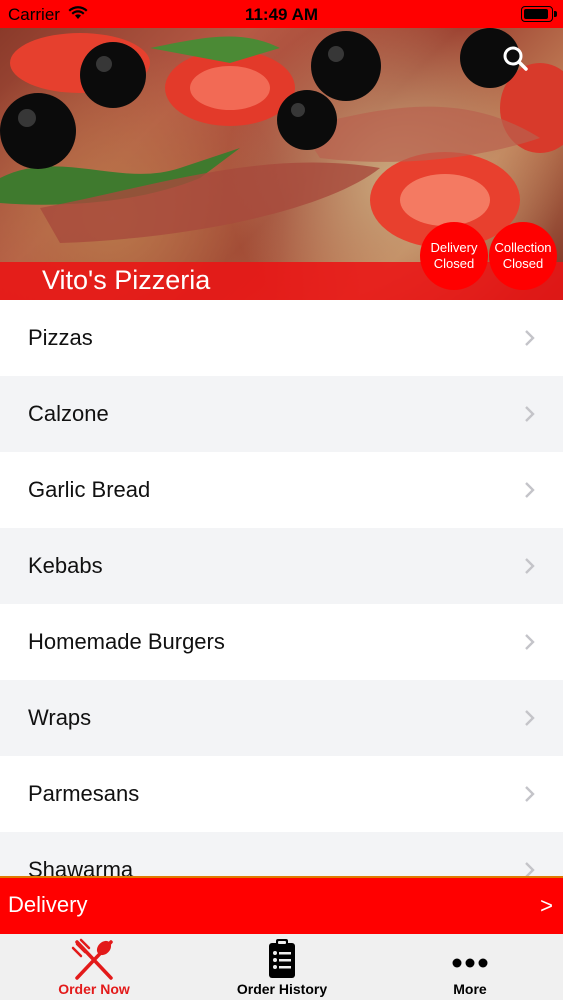 Image resolution: width=563 pixels, height=1000 pixels. I want to click on collection-status-badge: Collection Closed, so click(523, 256).